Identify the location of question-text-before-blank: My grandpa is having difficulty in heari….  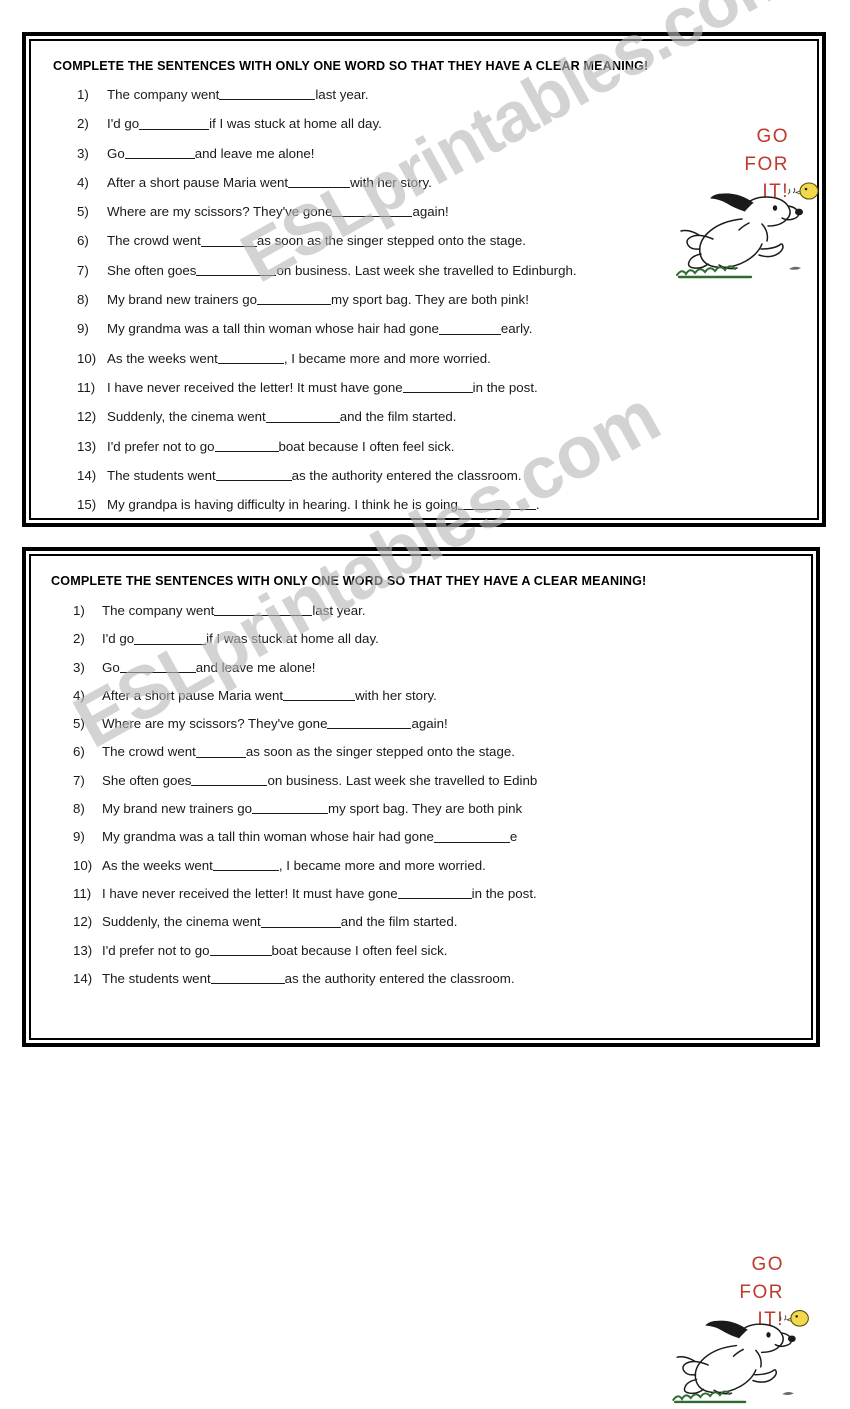
(282, 505).